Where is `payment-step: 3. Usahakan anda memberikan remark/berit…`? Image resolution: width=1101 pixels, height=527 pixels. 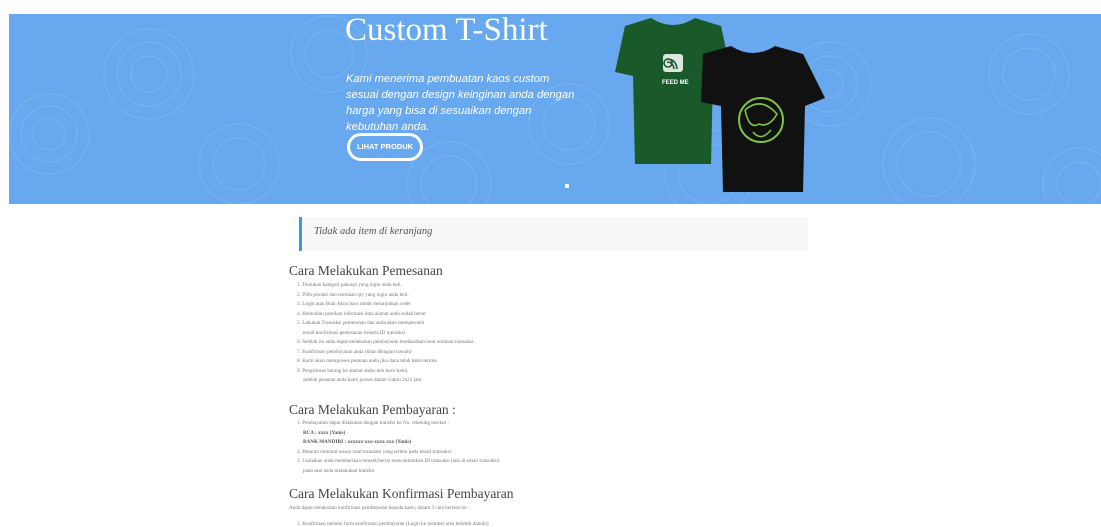
payment-step: 3. Usahakan anda memberikan remark/berit… is located at coordinates (398, 461).